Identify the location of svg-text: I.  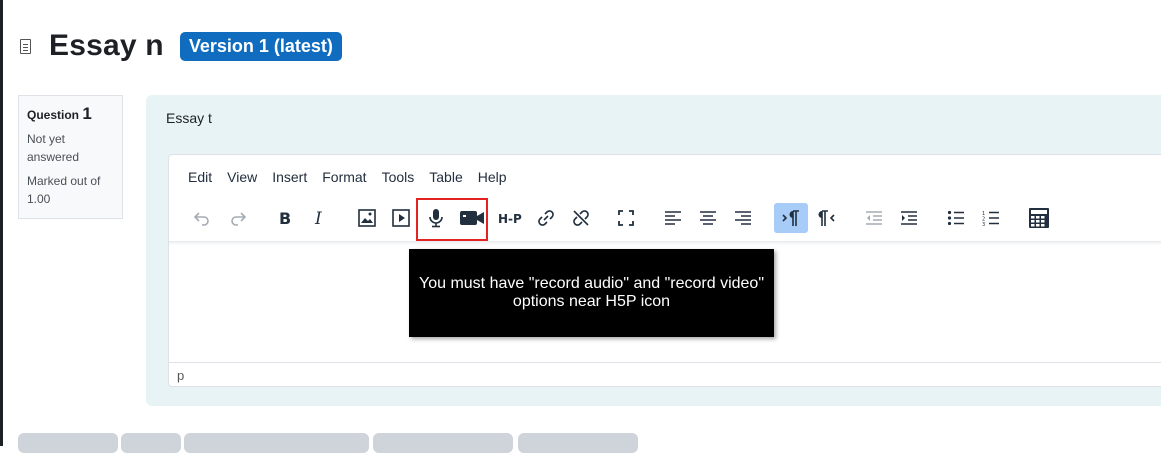
(318, 218).